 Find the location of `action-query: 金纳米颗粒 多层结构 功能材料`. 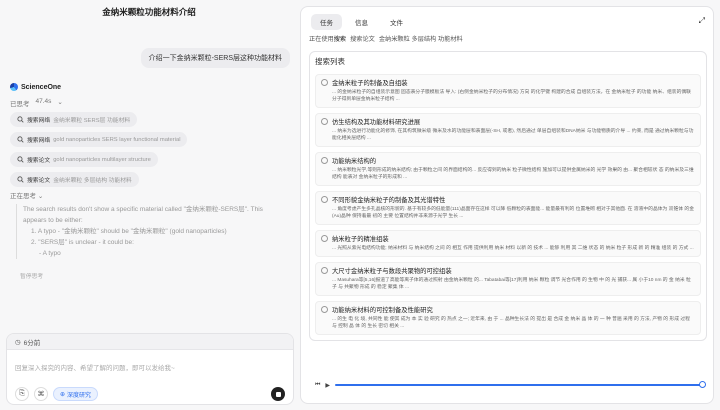

action-query: 金纳米颗粒 多层结构 功能材料 is located at coordinates (92, 181).